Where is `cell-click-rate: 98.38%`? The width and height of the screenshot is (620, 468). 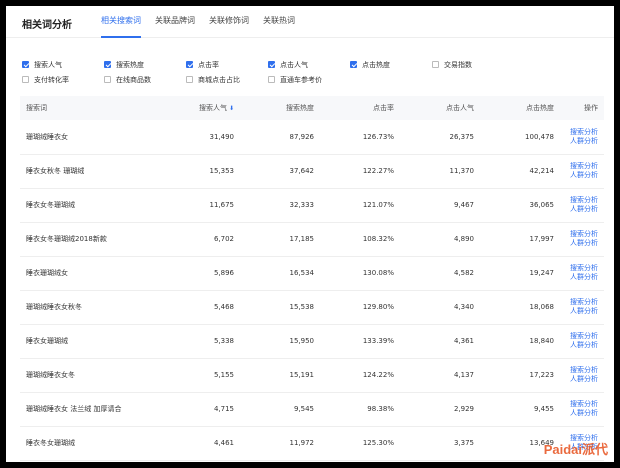
cell-click-rate: 98.38% is located at coordinates (360, 409).